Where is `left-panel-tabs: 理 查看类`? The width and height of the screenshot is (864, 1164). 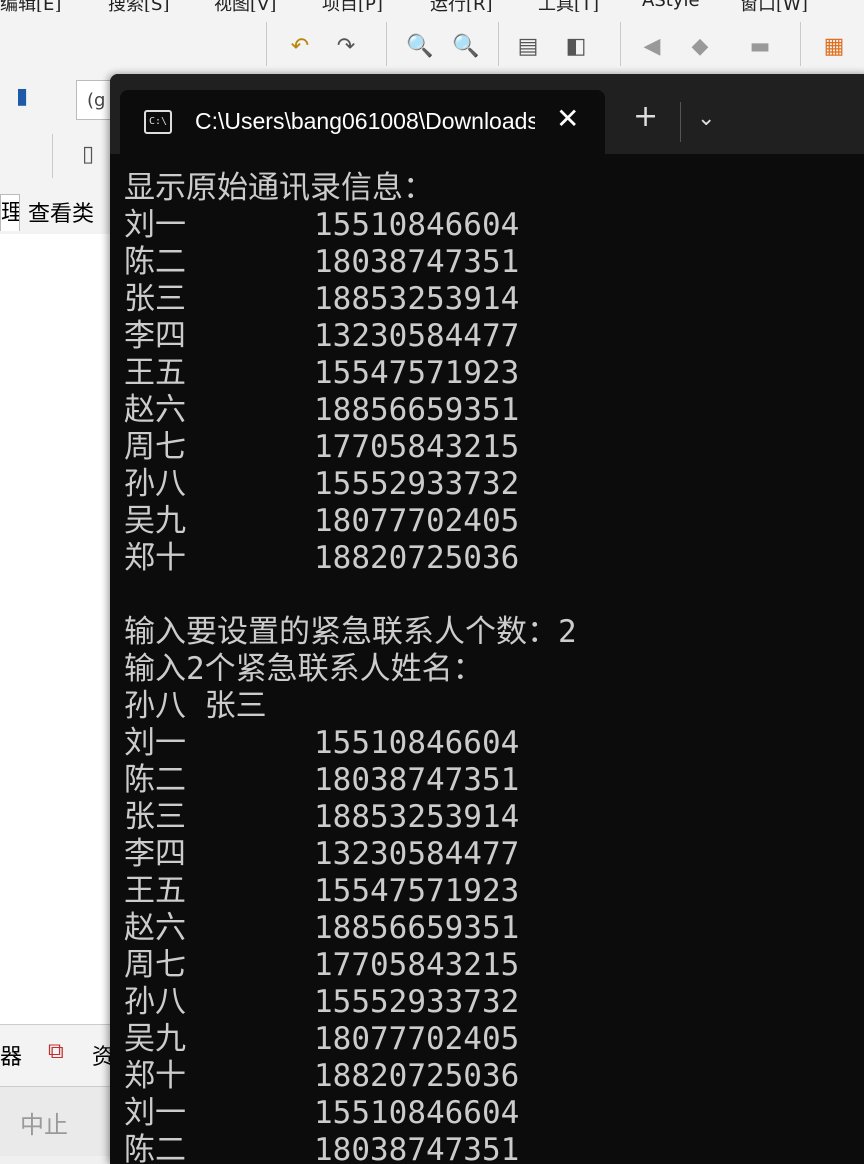 left-panel-tabs: 理 查看类 is located at coordinates (60, 210).